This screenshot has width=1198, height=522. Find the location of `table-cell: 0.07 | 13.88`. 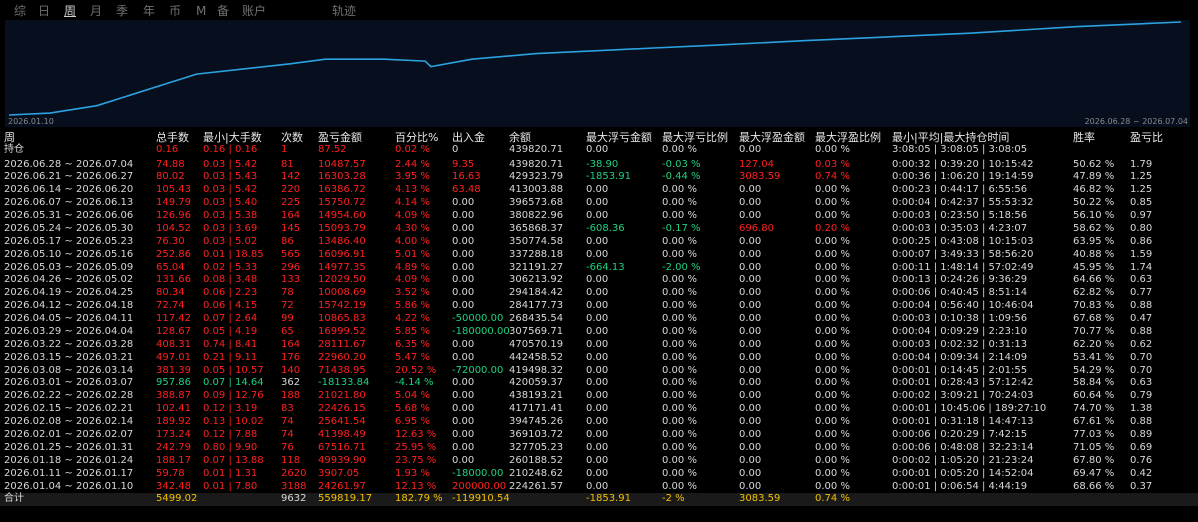

table-cell: 0.07 | 13.88 is located at coordinates (233, 460).